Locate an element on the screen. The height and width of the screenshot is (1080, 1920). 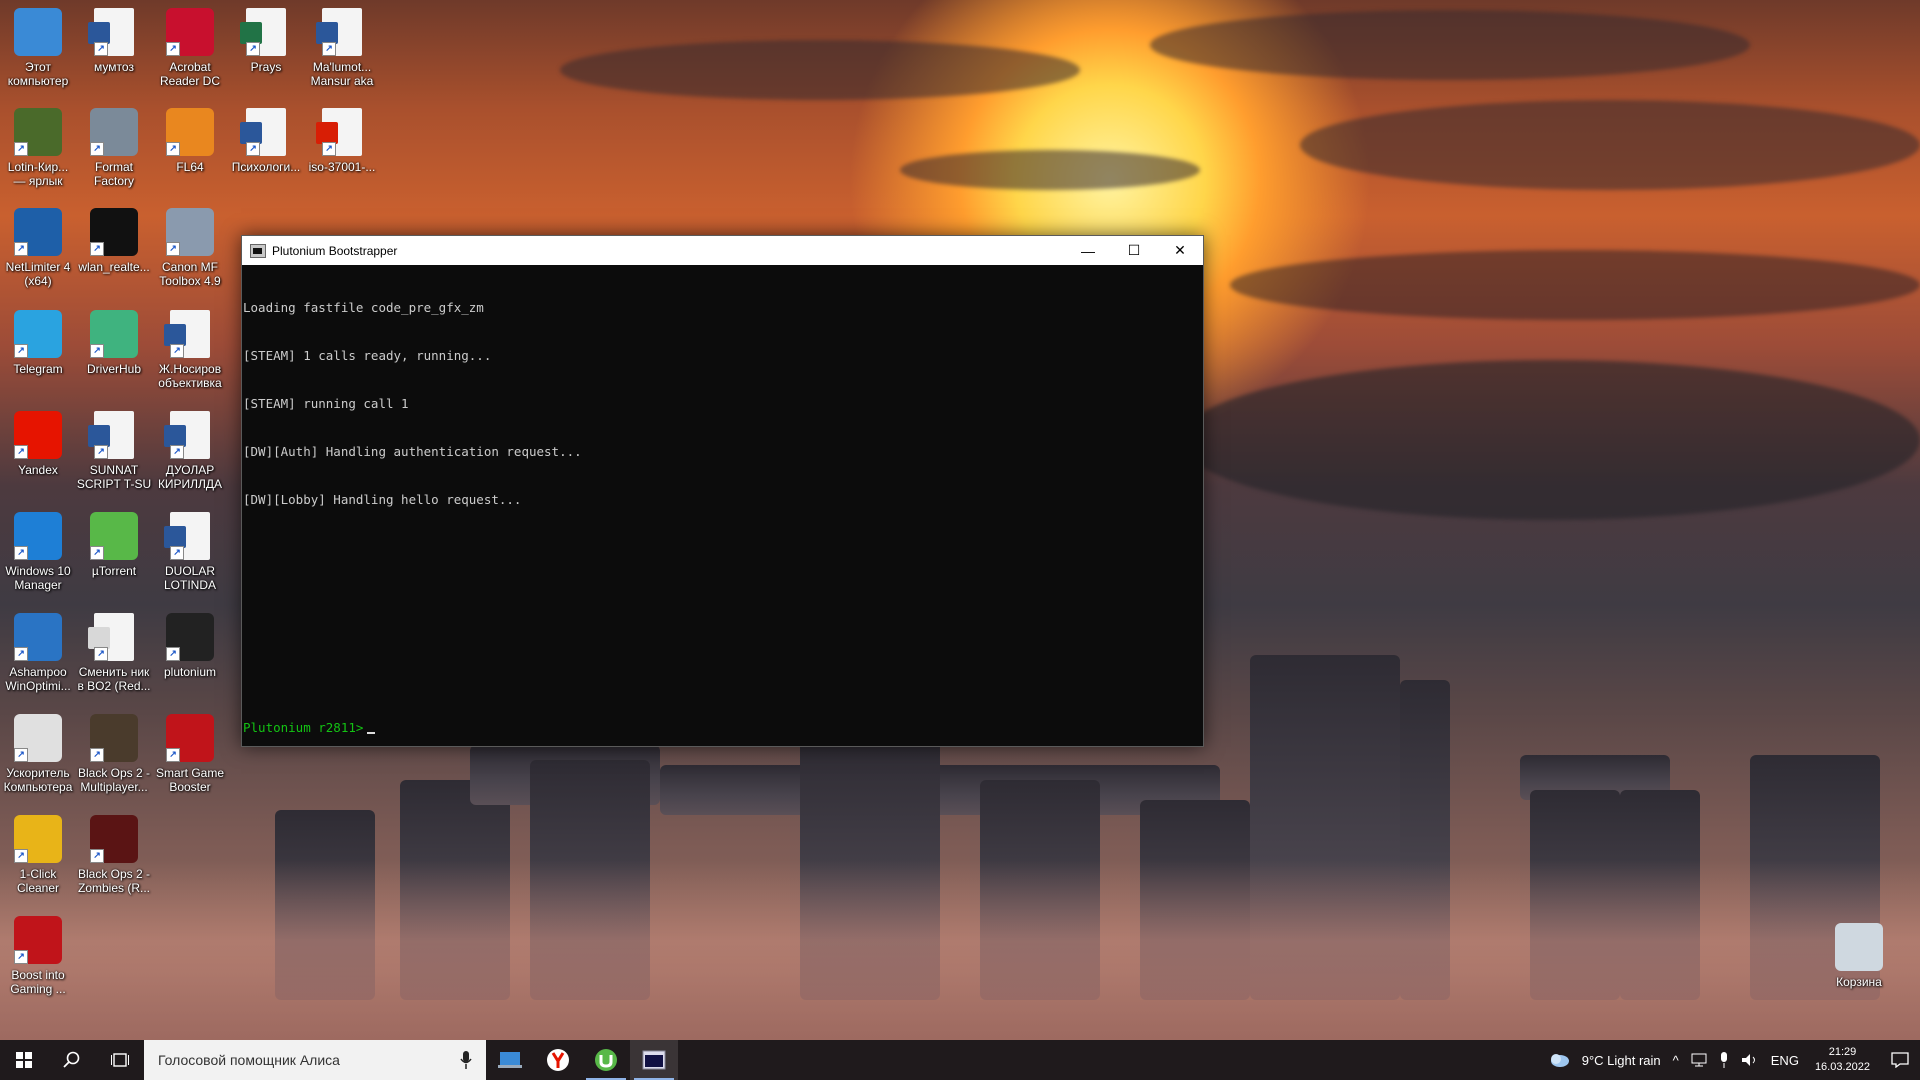
taskbar-utorrent is located at coordinates (606, 1060).